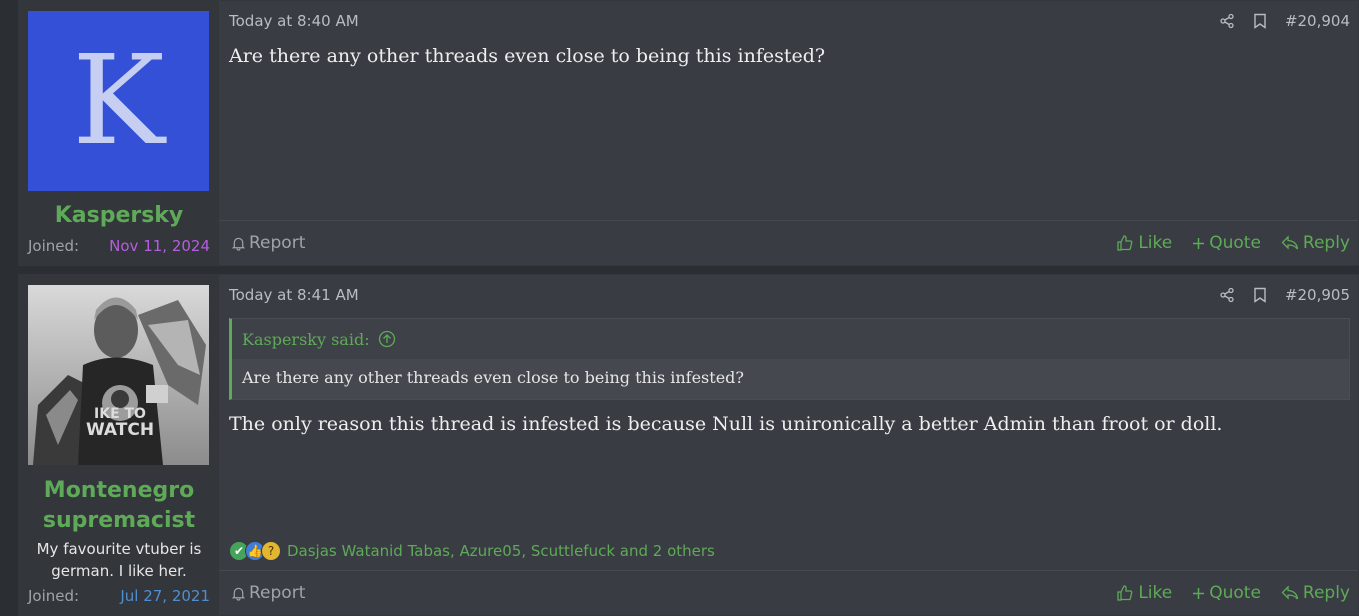 This screenshot has width=1359, height=616. I want to click on username: Montenegro supremacist, so click(119, 506).